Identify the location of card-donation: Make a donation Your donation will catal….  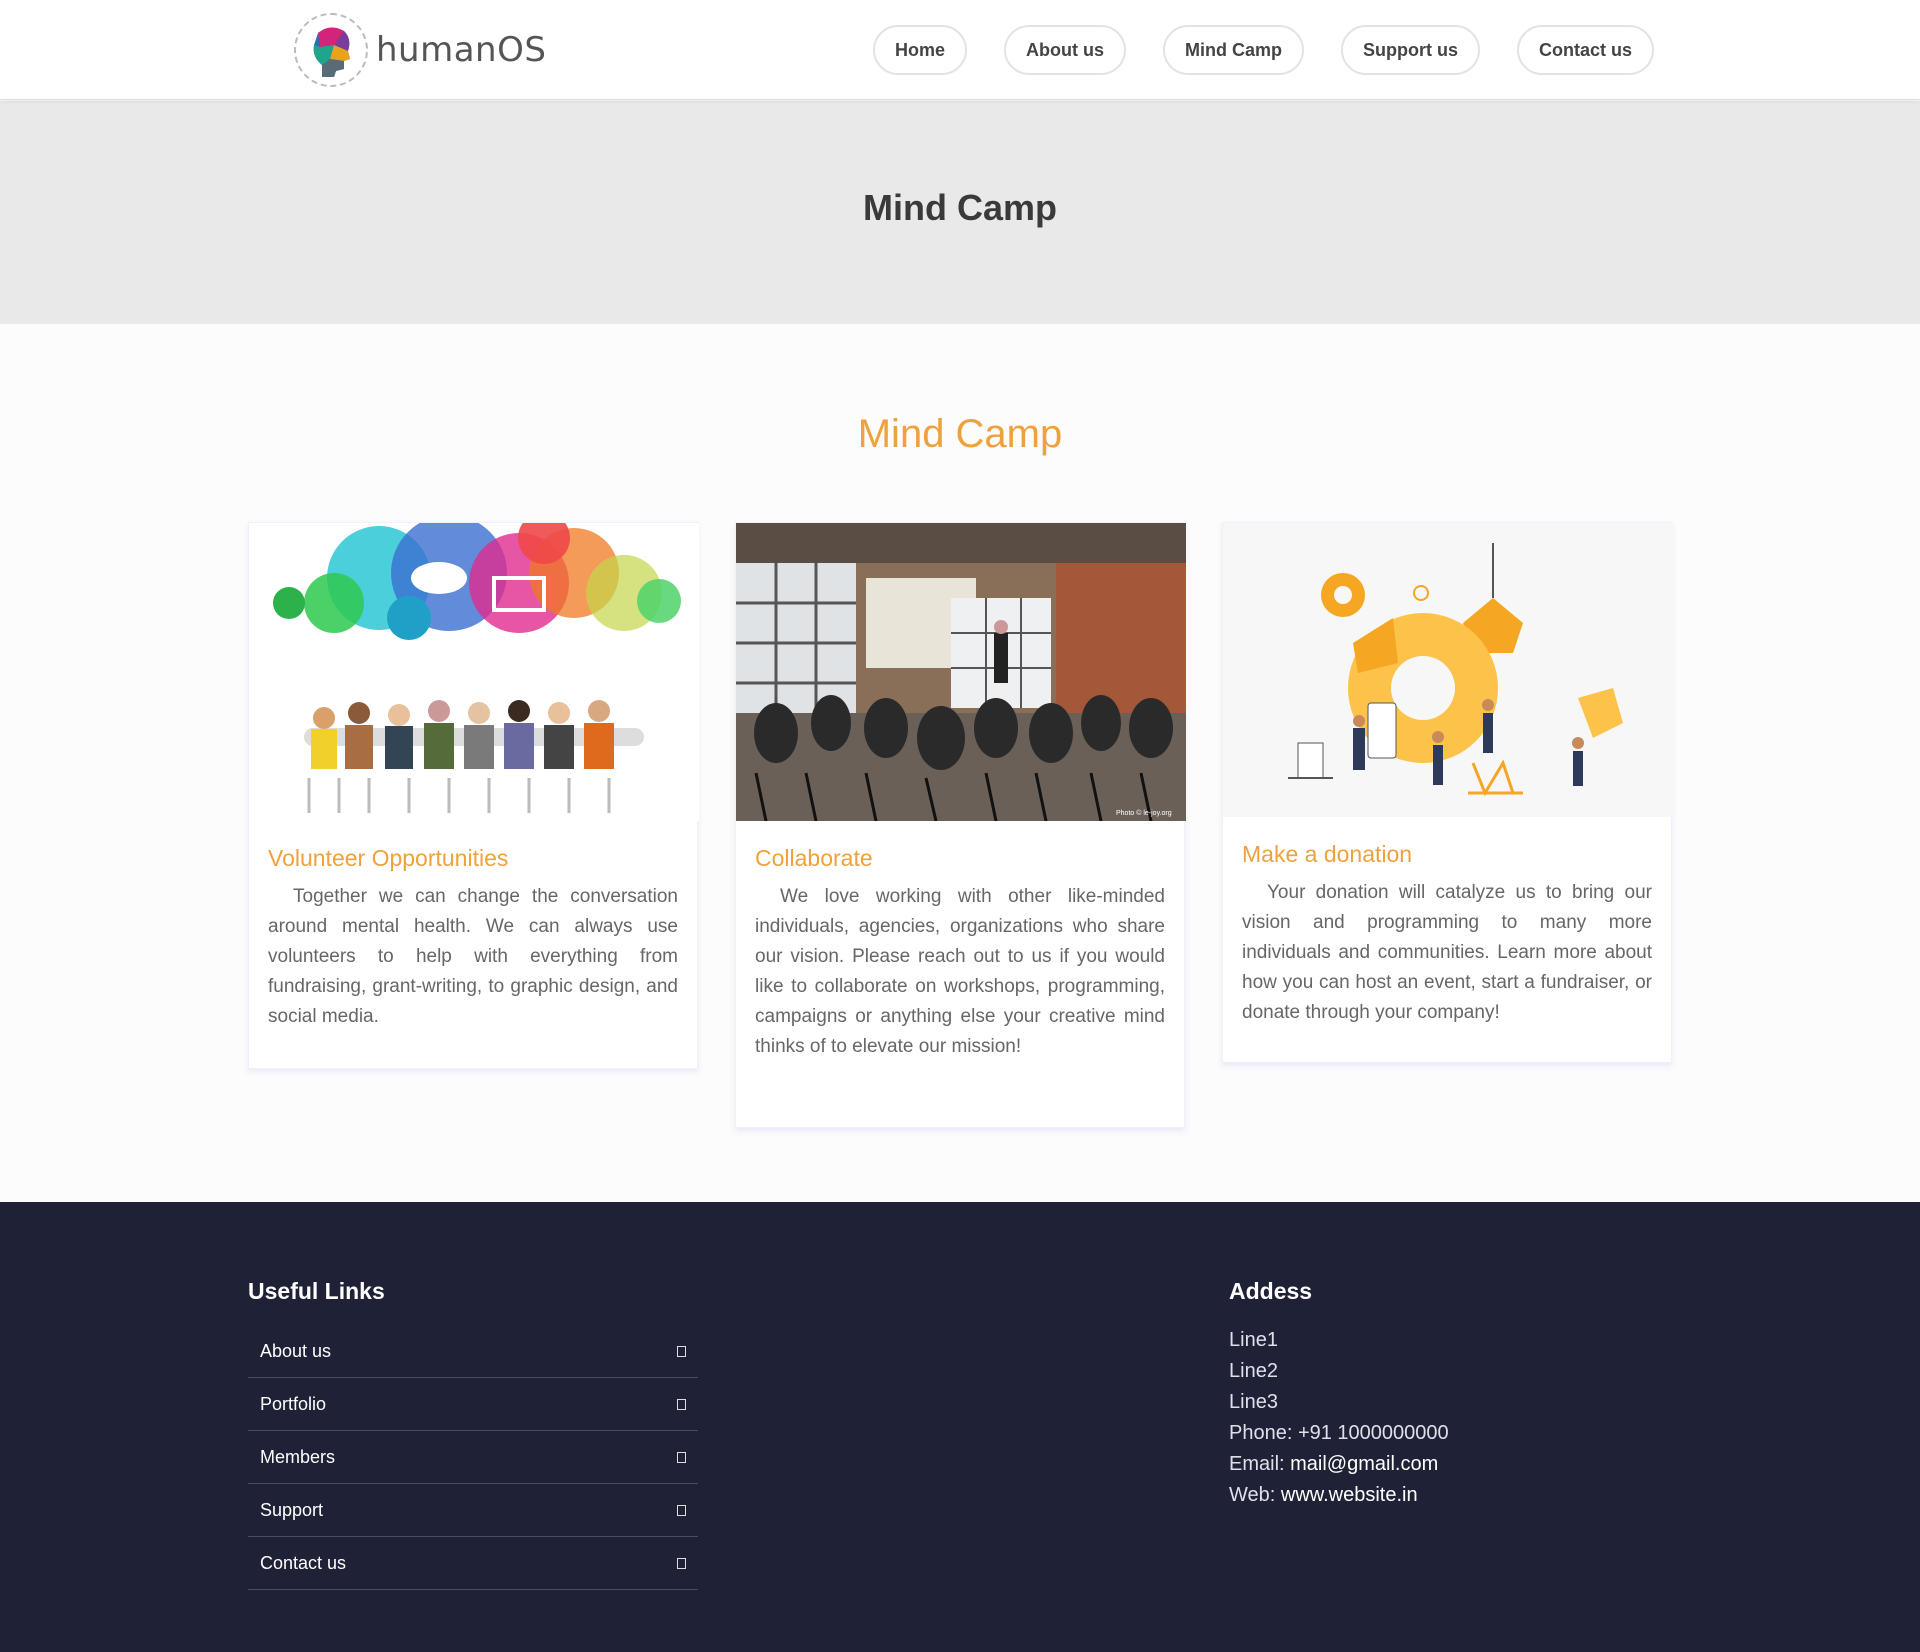
(1447, 792).